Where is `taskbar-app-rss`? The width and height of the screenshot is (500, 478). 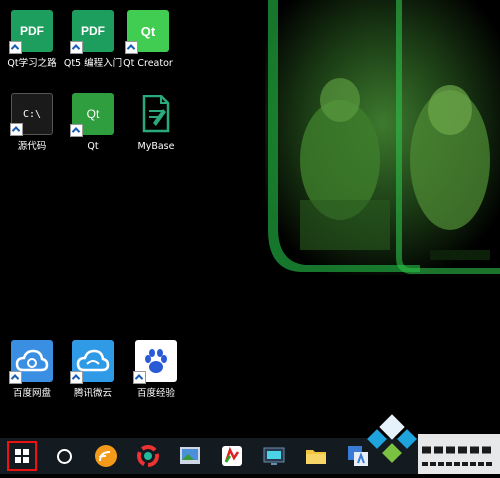 taskbar-app-rss is located at coordinates (106, 456).